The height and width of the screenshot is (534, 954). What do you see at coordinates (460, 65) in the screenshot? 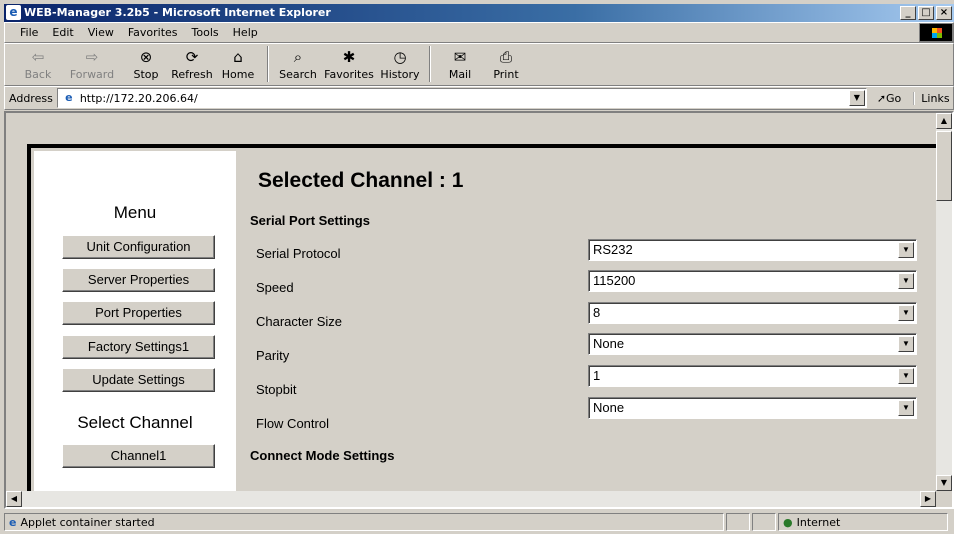
I see `mail-button: ✉ Mail` at bounding box center [460, 65].